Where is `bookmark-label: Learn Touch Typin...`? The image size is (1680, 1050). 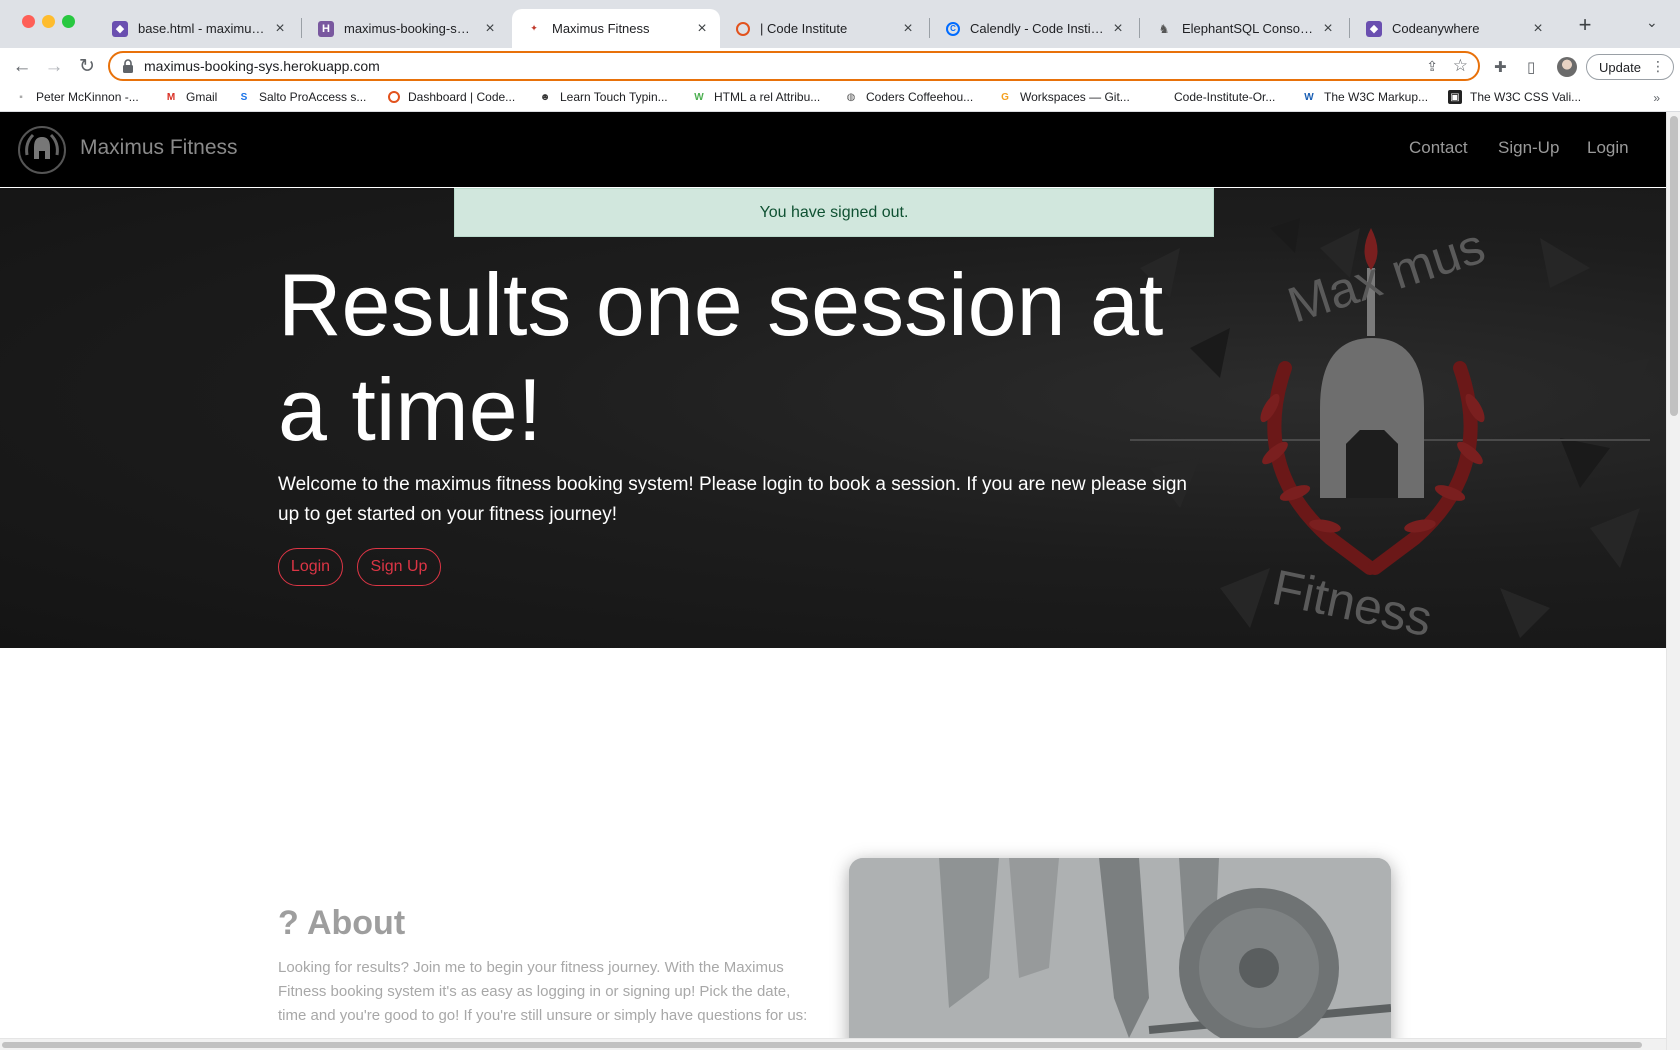
bookmark-label: Learn Touch Typin... is located at coordinates (614, 97).